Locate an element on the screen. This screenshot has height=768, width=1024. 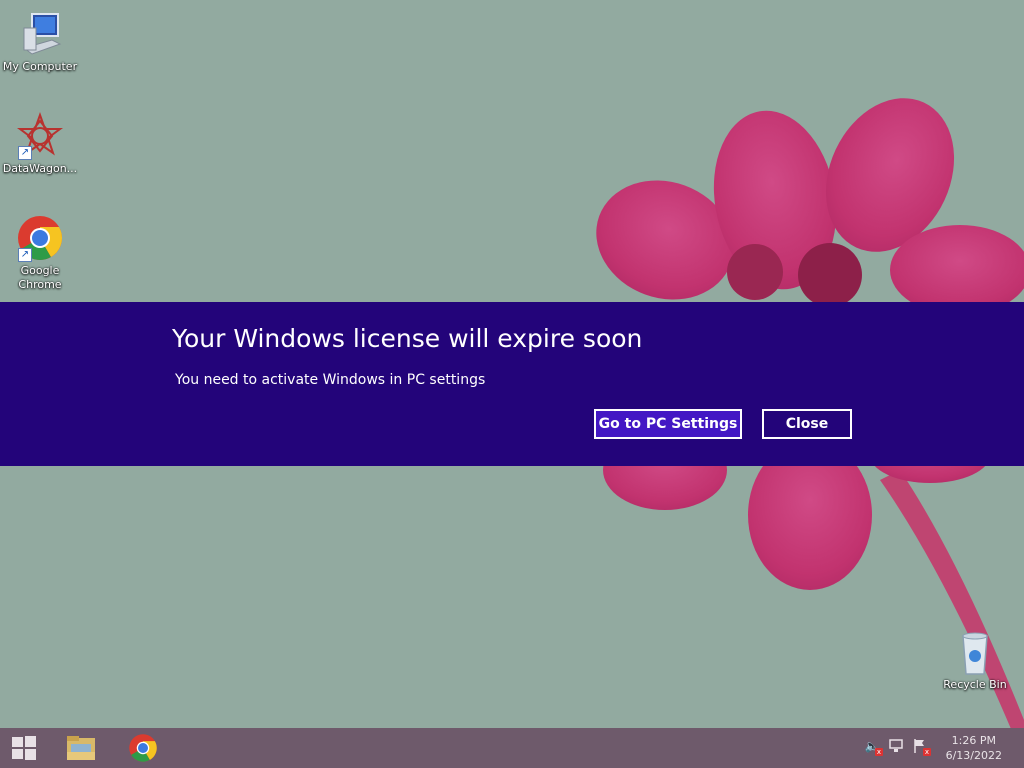
desktop-icon-google-chrome: ↗ Google Chrome is located at coordinates (40, 253).